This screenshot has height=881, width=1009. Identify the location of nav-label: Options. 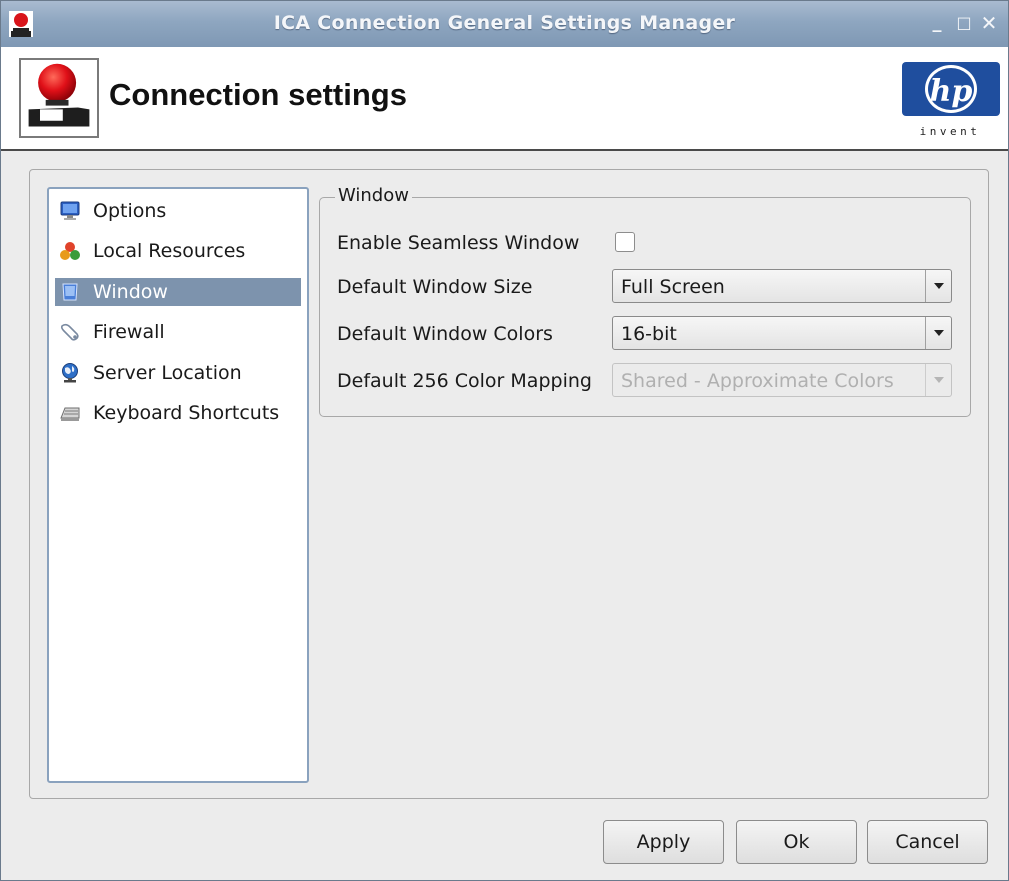
(130, 211).